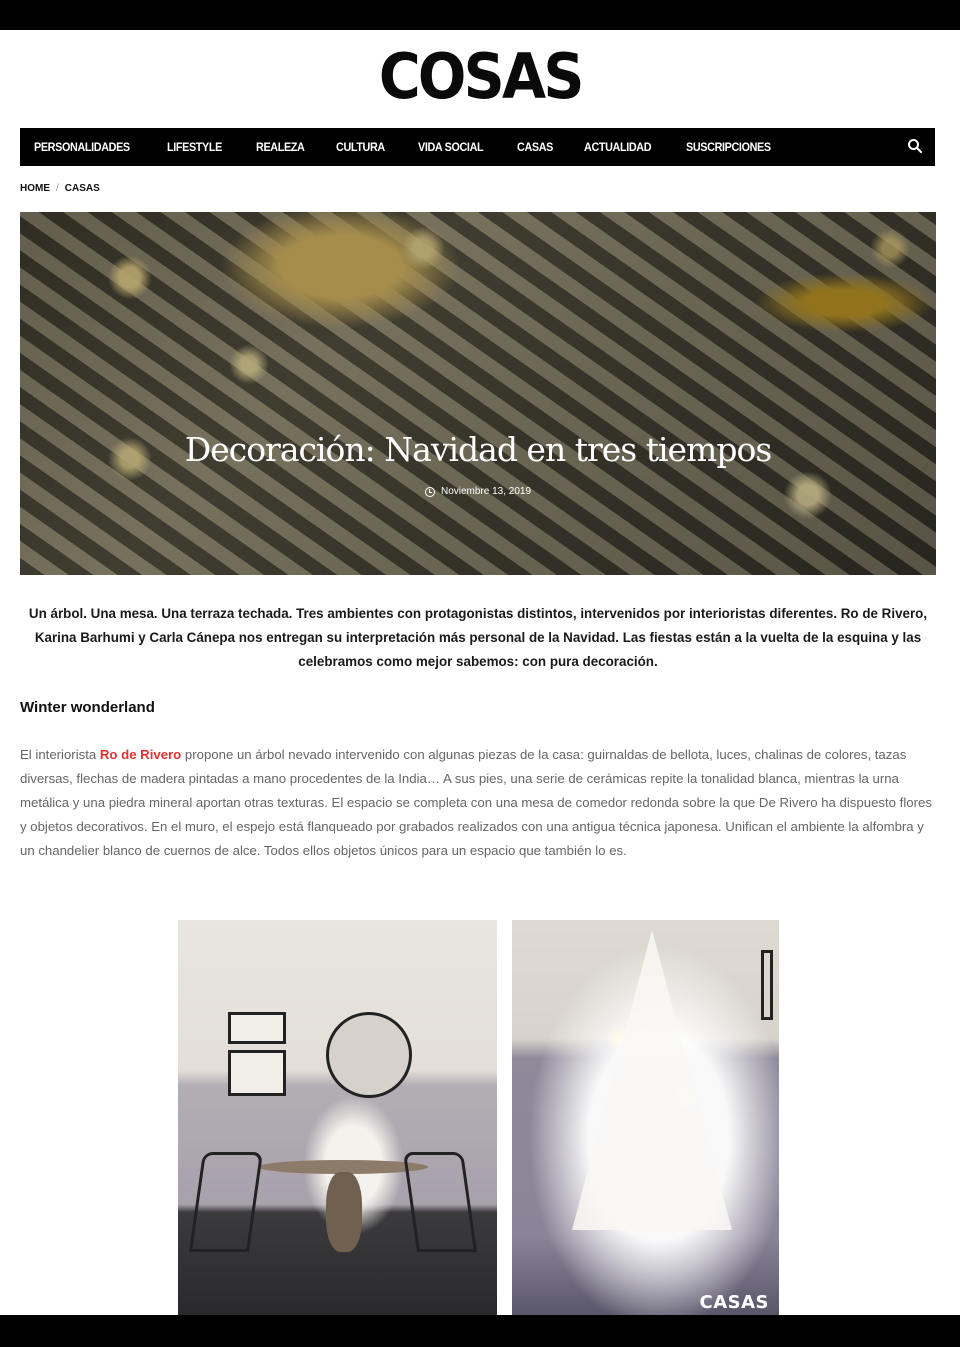  What do you see at coordinates (728, 147) in the screenshot?
I see `nav-item-suscripciones: SUSCRIPCIONES` at bounding box center [728, 147].